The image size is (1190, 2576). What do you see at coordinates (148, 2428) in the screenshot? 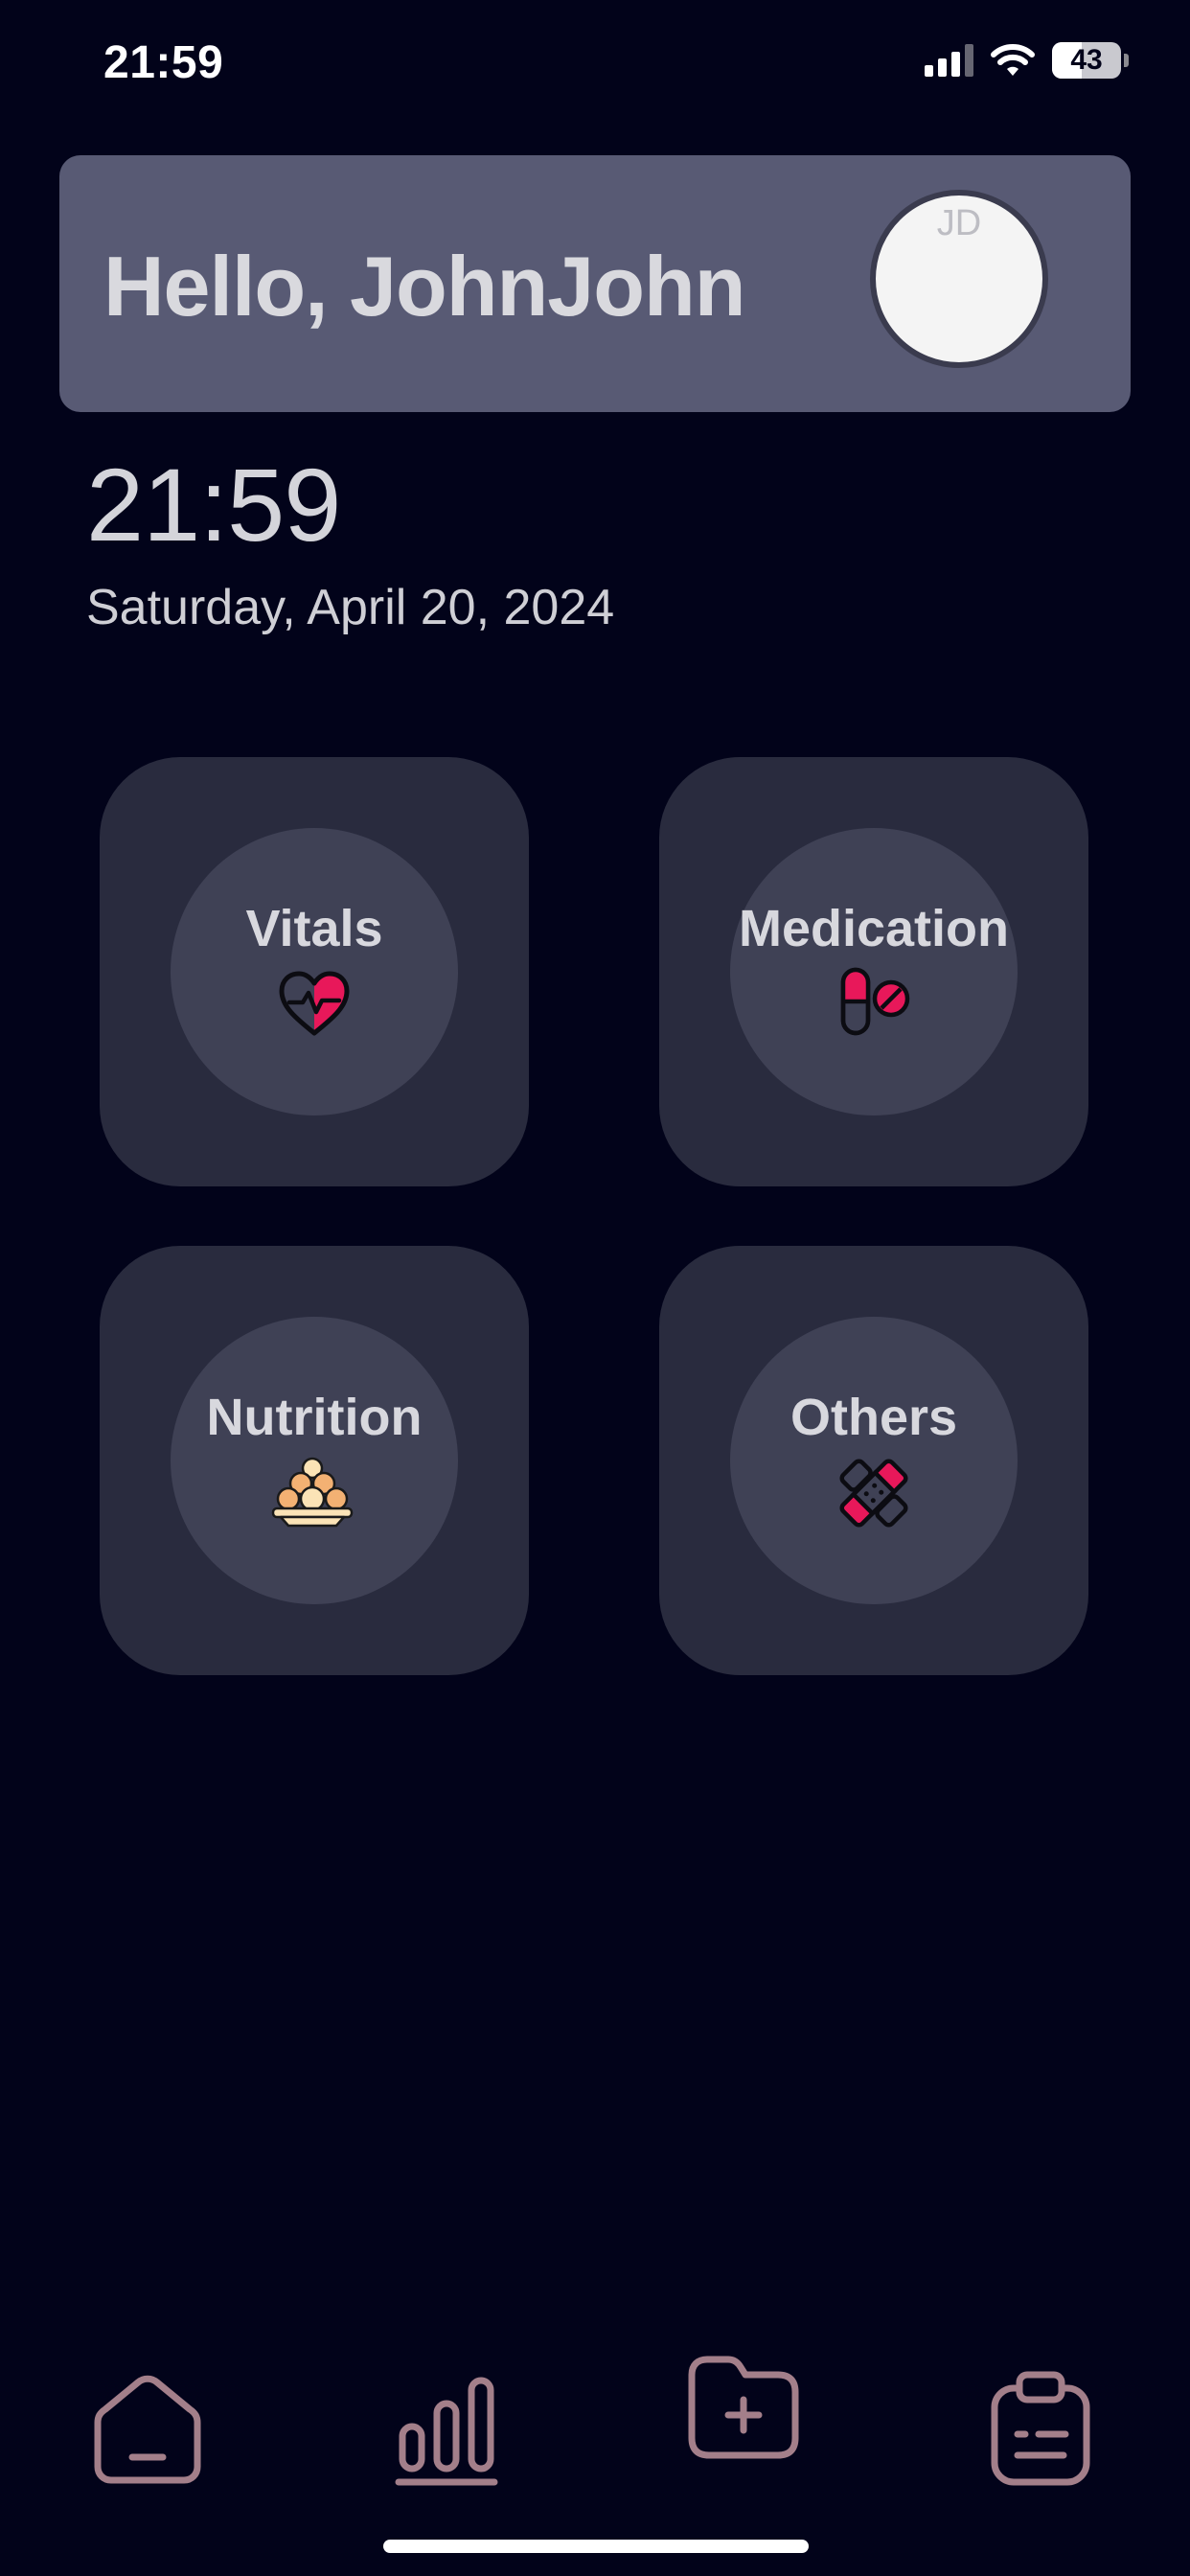
I see `home-icon` at bounding box center [148, 2428].